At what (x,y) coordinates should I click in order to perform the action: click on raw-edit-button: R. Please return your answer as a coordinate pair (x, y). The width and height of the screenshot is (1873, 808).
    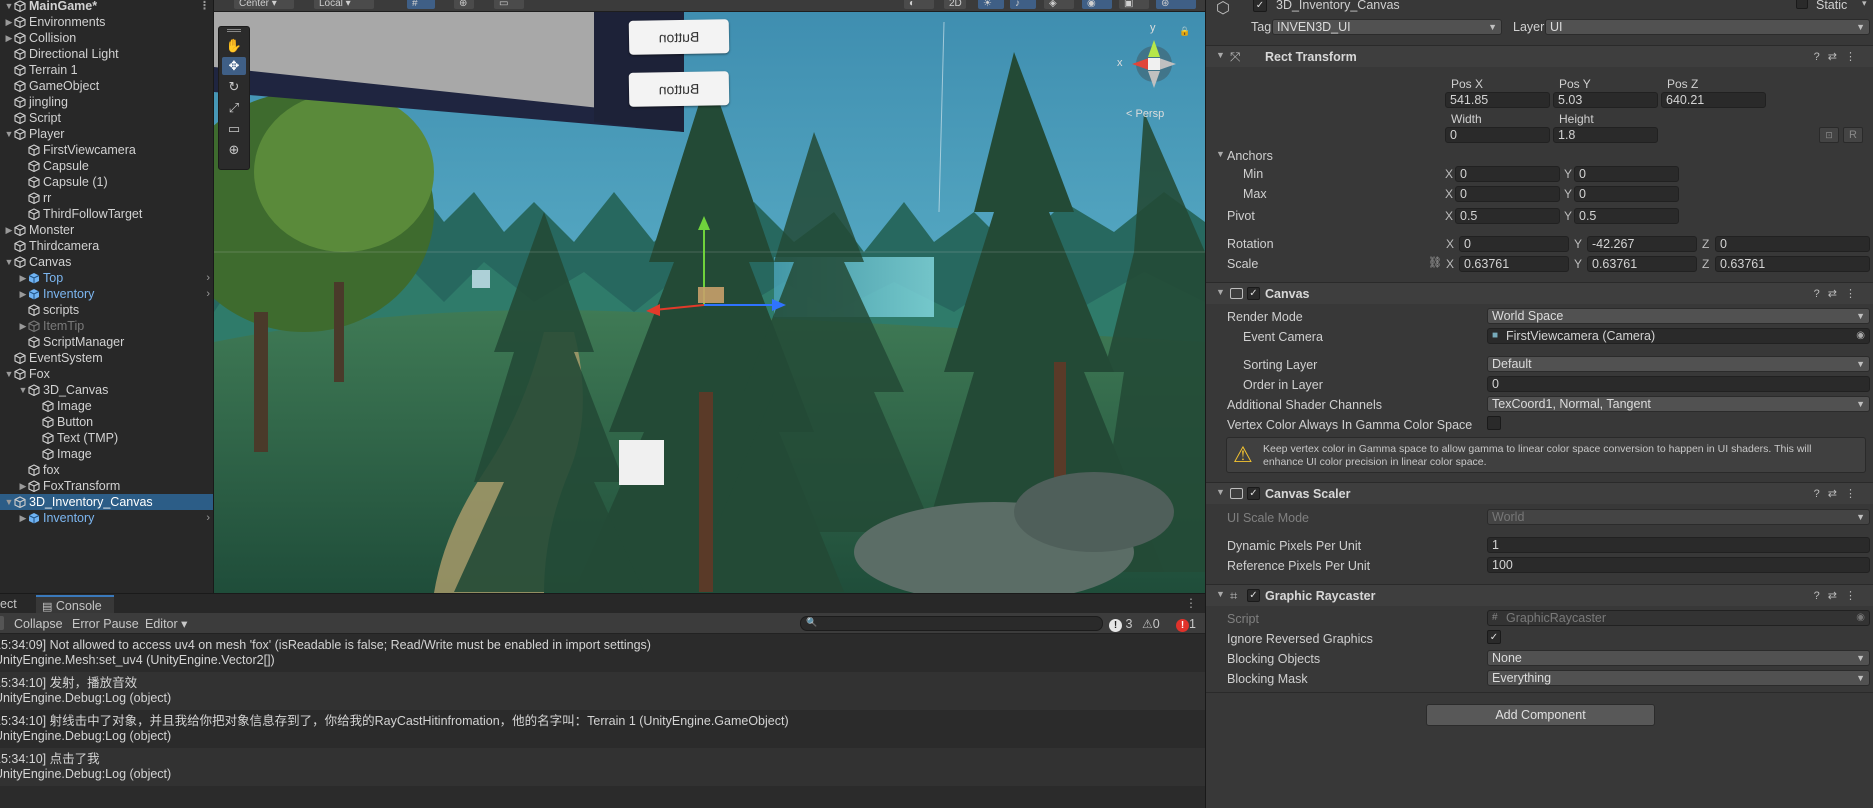
    Looking at the image, I should click on (1853, 135).